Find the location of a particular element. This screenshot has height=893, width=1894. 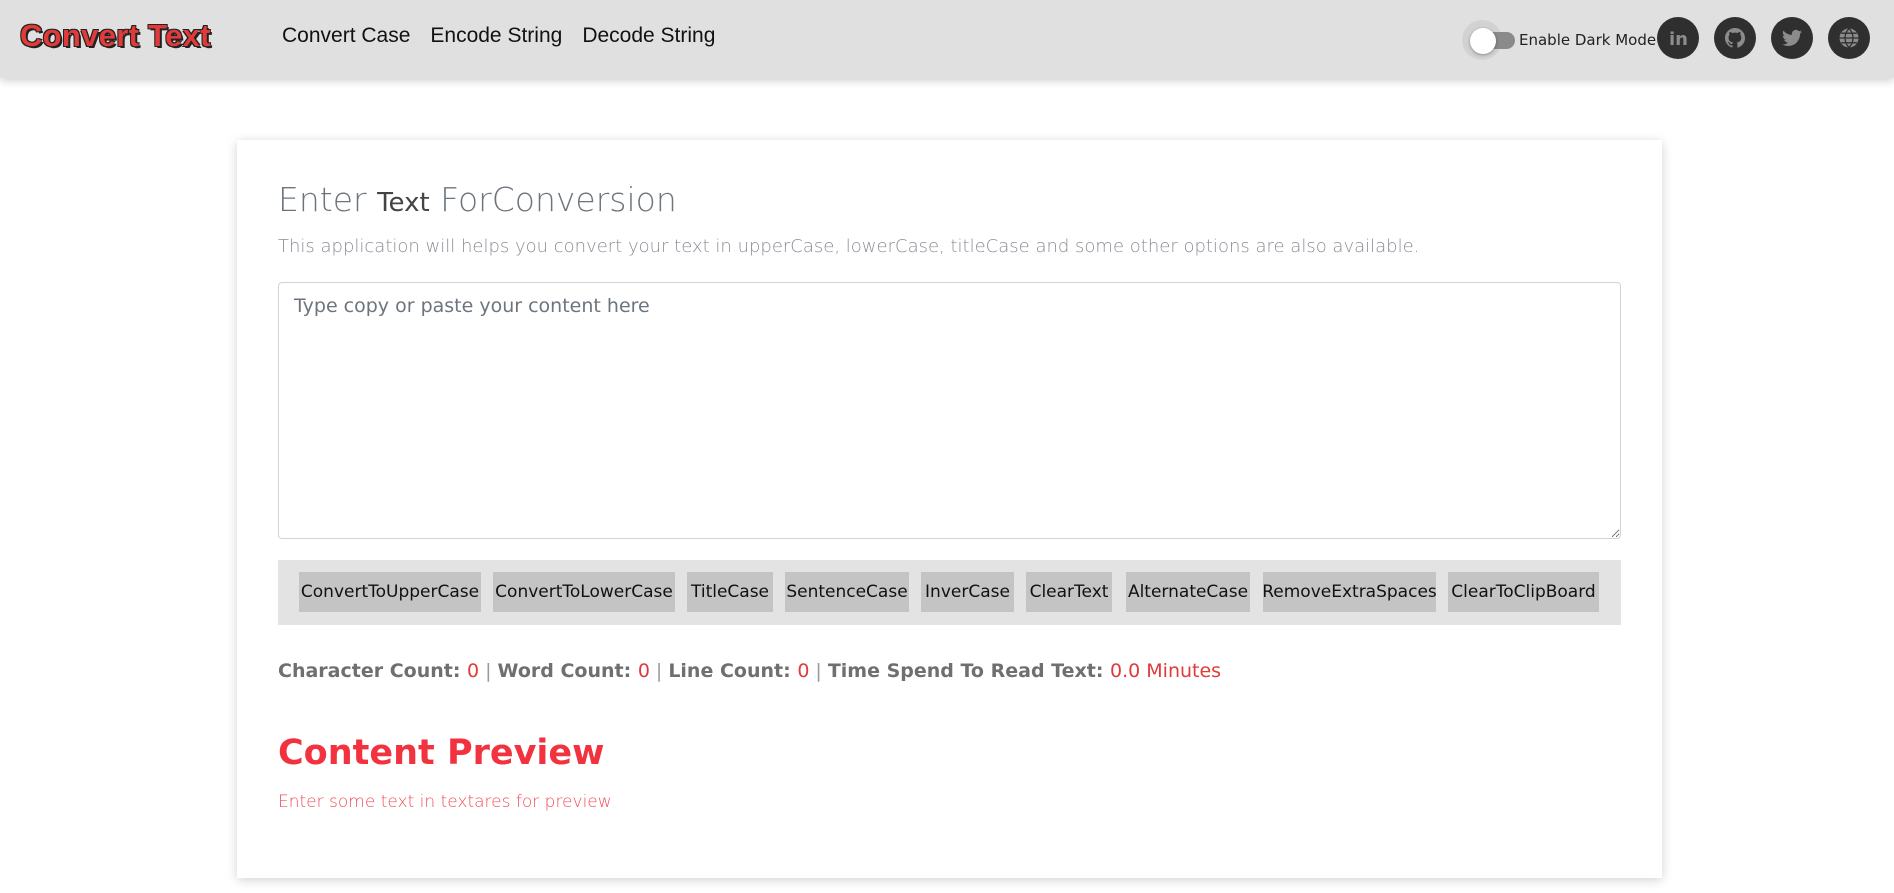

nav-link-encode-string: Encode String is located at coordinates (496, 36).